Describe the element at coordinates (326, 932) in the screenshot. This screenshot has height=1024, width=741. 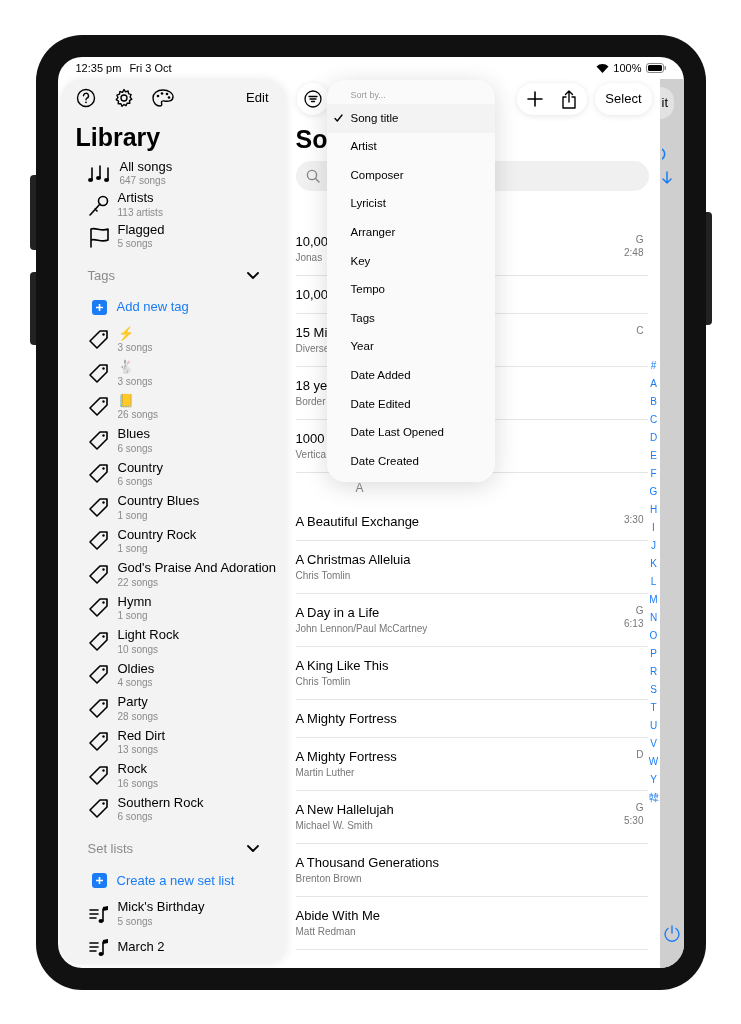
I see `song-artist: Matt Redman` at that location.